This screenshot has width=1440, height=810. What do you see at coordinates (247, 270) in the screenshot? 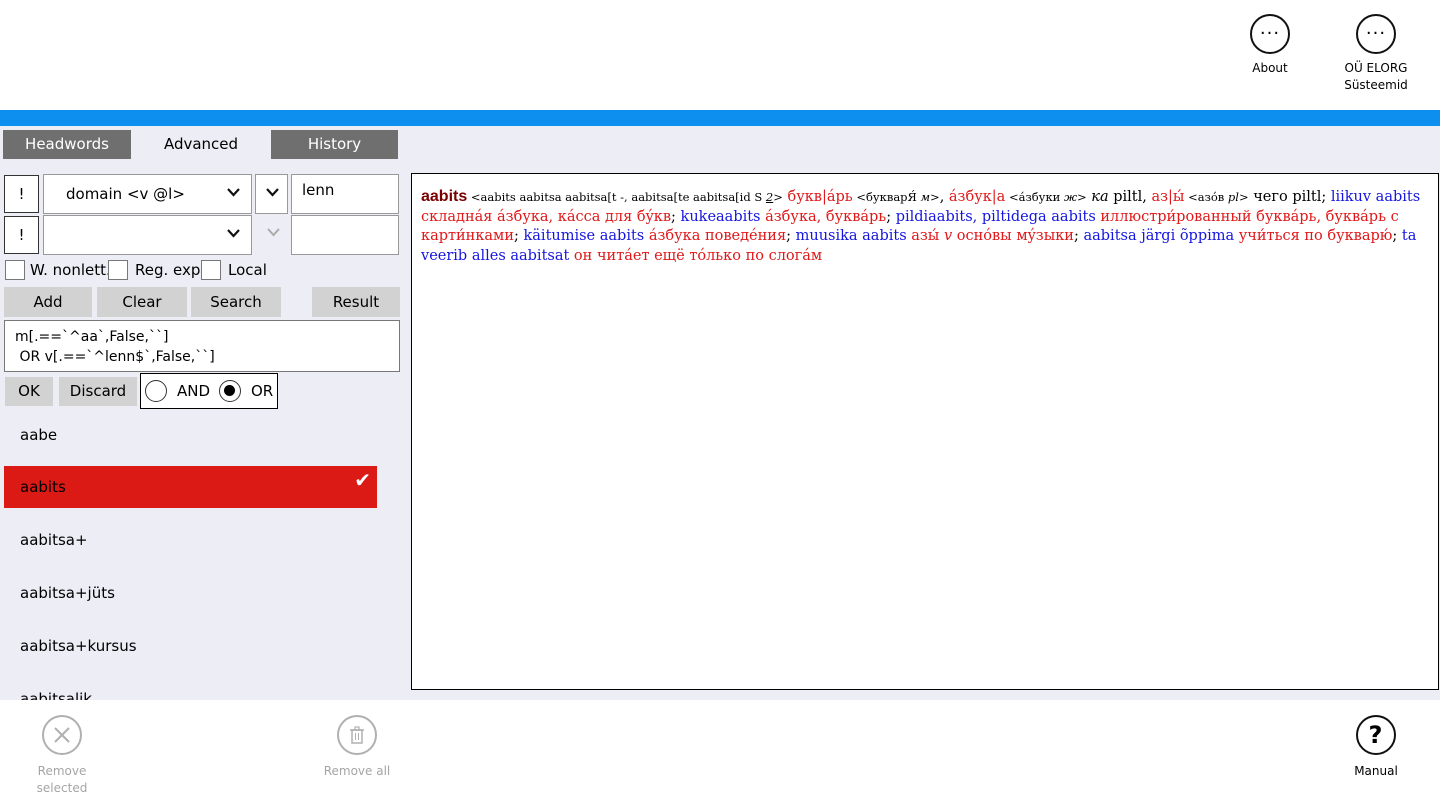
I see `local-label: Local` at bounding box center [247, 270].